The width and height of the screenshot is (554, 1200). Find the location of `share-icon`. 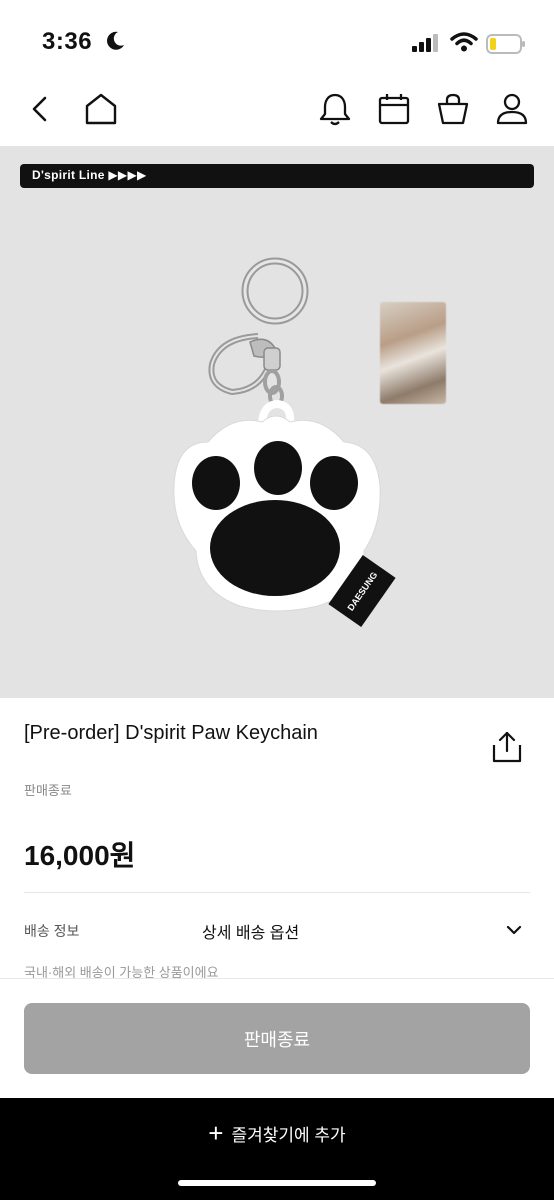

share-icon is located at coordinates (507, 747).